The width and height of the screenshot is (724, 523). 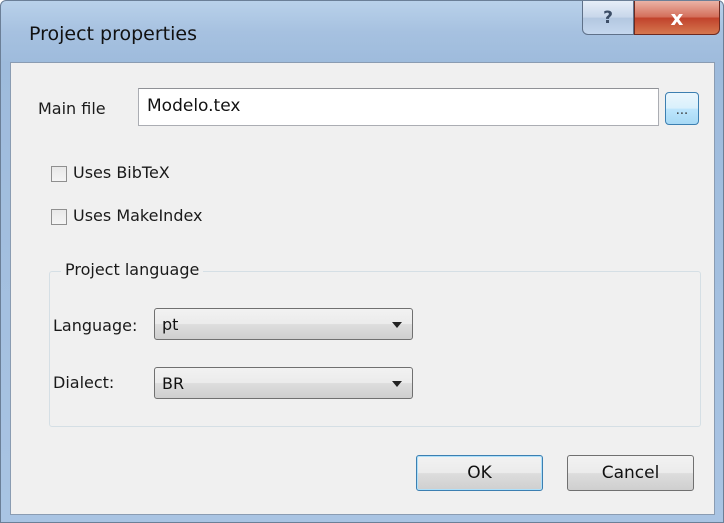 What do you see at coordinates (95, 325) in the screenshot?
I see `language-label: Language:` at bounding box center [95, 325].